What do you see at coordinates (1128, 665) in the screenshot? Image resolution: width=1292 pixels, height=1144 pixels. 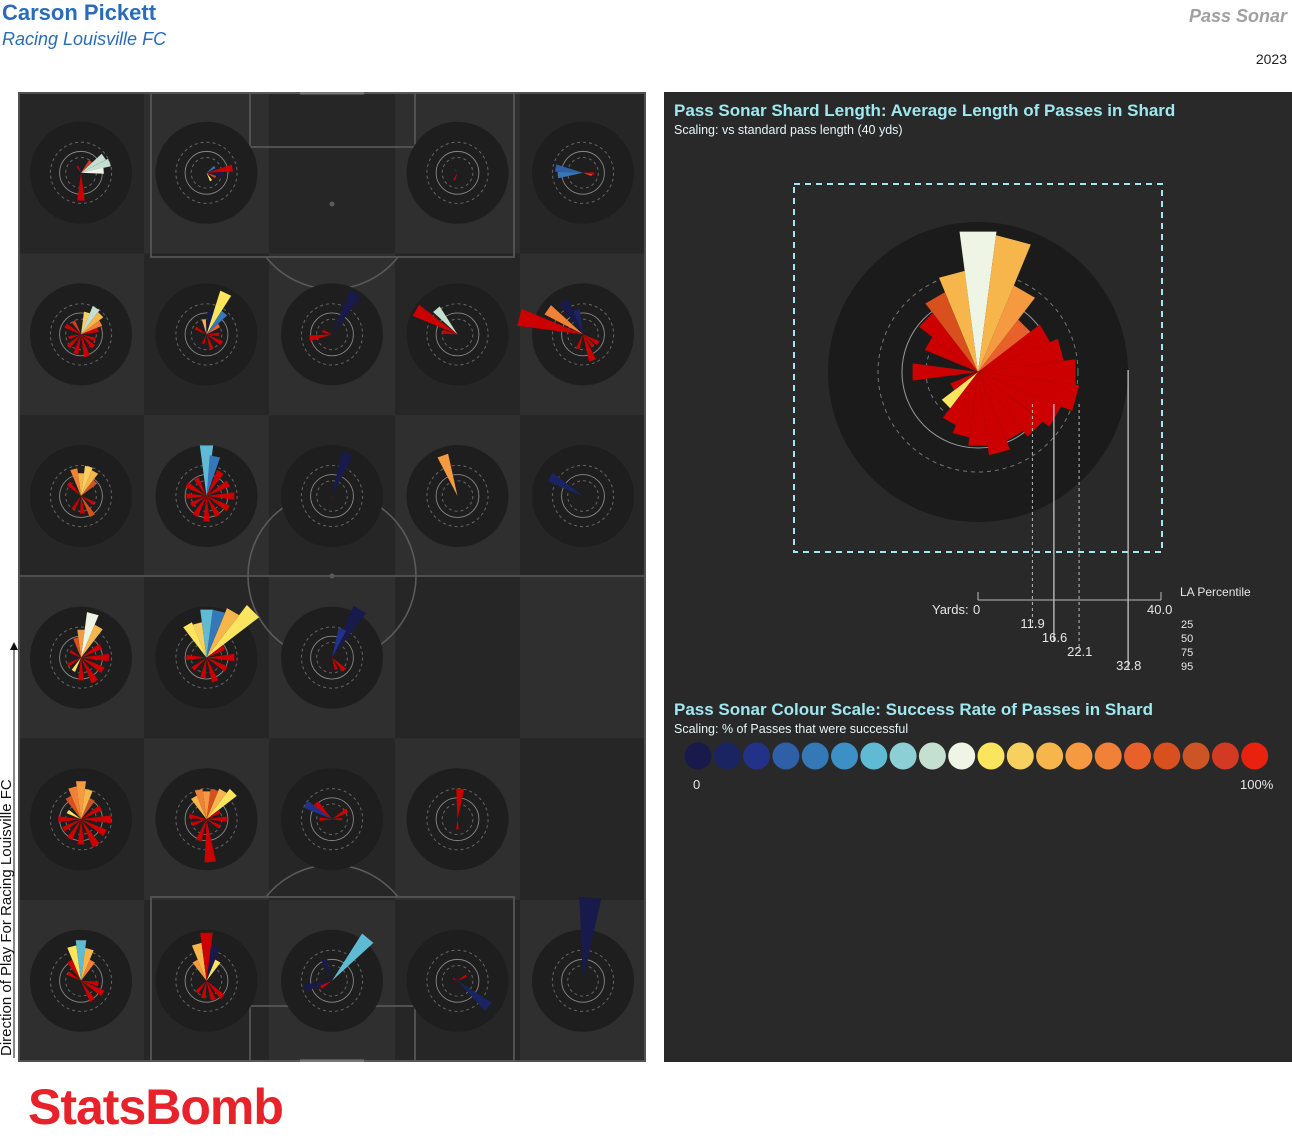 I see `percentile-yards-value: 32.8` at bounding box center [1128, 665].